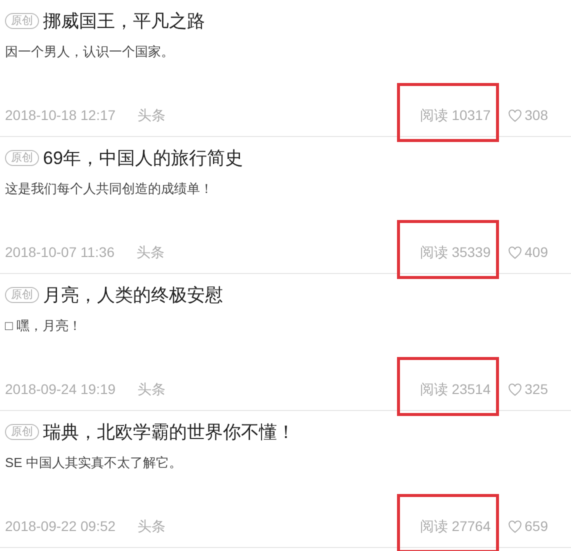  Describe the element at coordinates (169, 432) in the screenshot. I see `article-title: 瑞典，北欧学霸的世界你不懂！` at that location.